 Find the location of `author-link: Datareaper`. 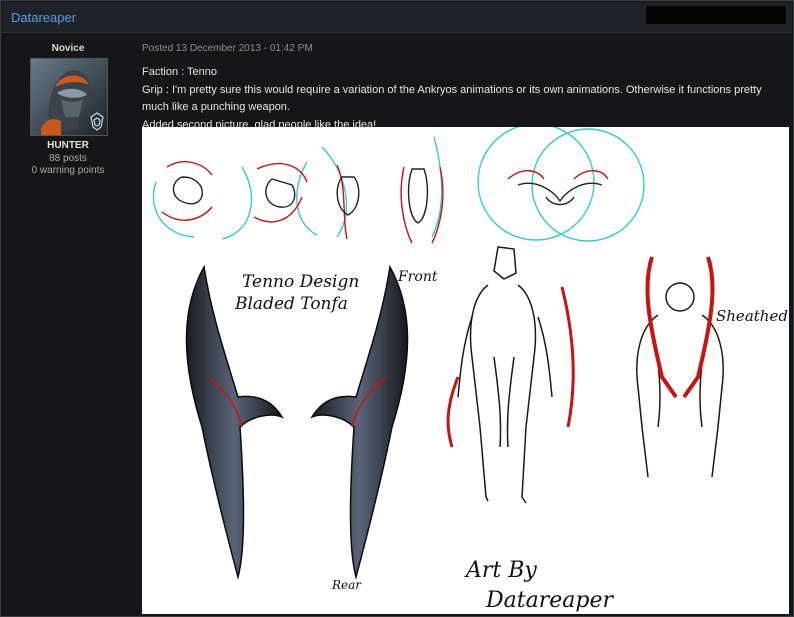

author-link: Datareaper is located at coordinates (43, 17).